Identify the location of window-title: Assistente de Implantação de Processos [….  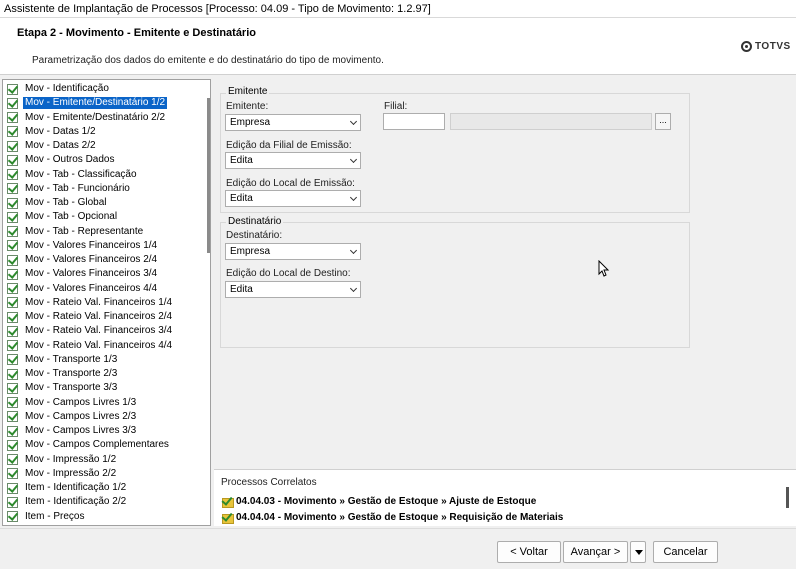
(398, 9).